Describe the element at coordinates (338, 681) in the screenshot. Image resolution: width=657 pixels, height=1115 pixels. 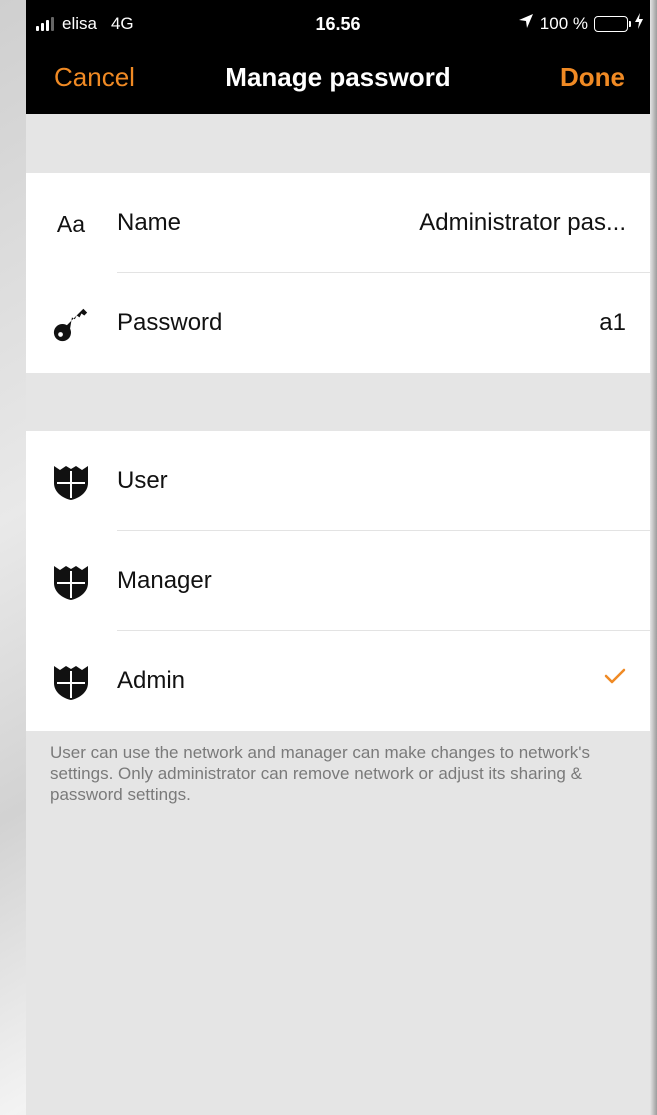
I see `role-row-admin: Admin` at that location.